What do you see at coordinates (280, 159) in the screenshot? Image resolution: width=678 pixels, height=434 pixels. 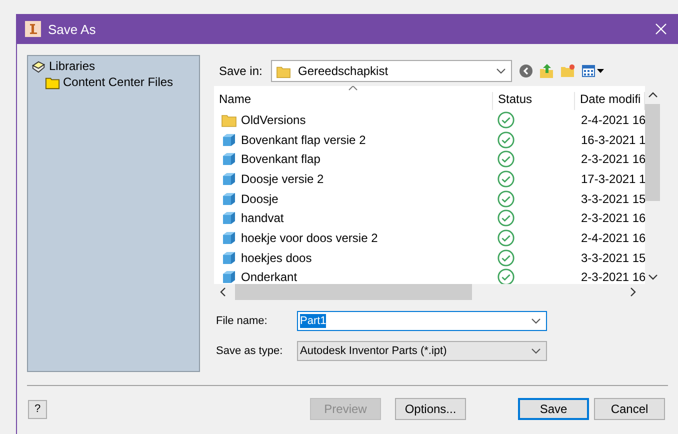 I see `file-name: Bovenkant flap` at bounding box center [280, 159].